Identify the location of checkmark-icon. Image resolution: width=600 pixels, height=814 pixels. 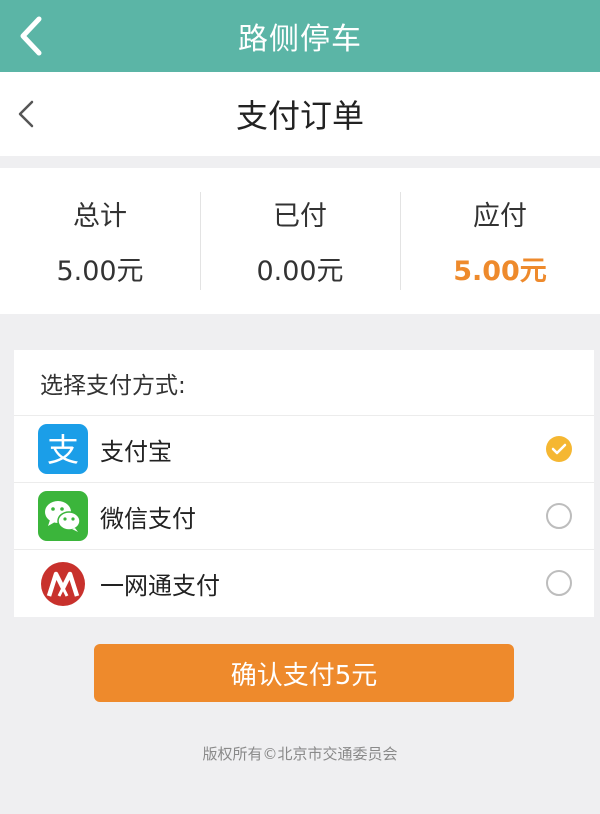
(559, 449).